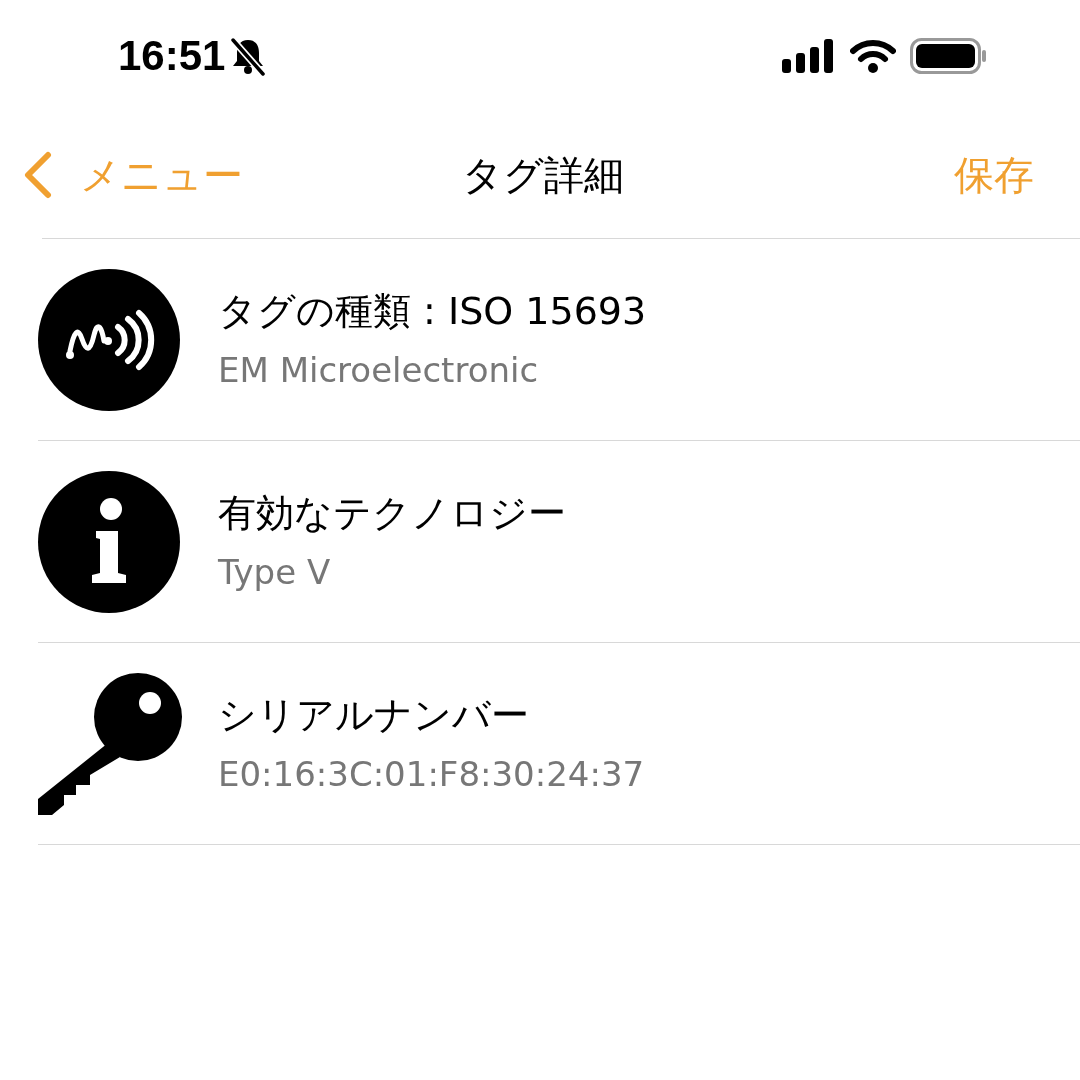  What do you see at coordinates (809, 56) in the screenshot?
I see `signal-icon` at bounding box center [809, 56].